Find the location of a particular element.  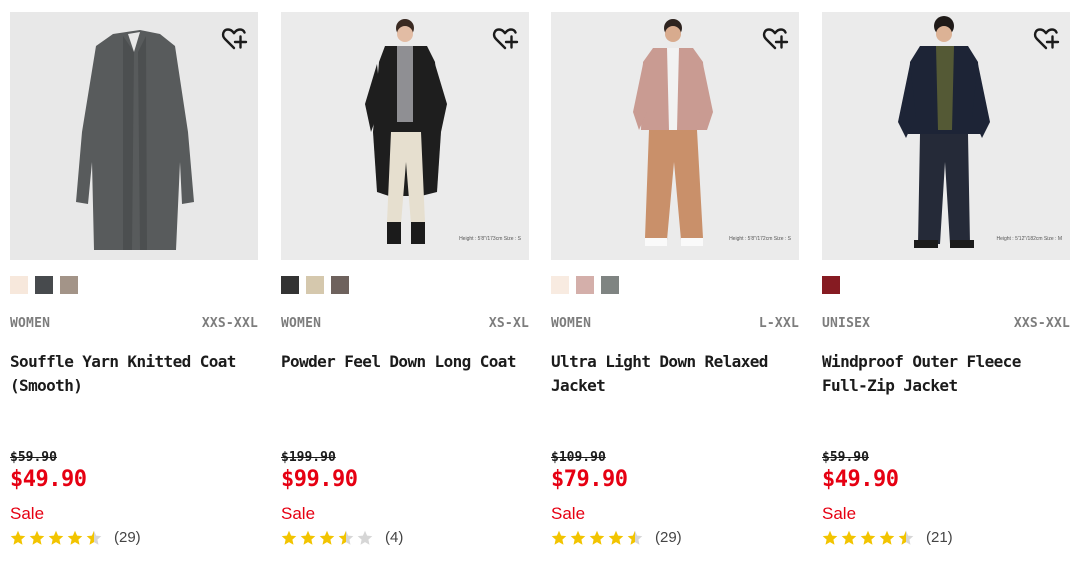

product-name: Ultra Light Down Relaxed Jacket is located at coordinates (675, 374).